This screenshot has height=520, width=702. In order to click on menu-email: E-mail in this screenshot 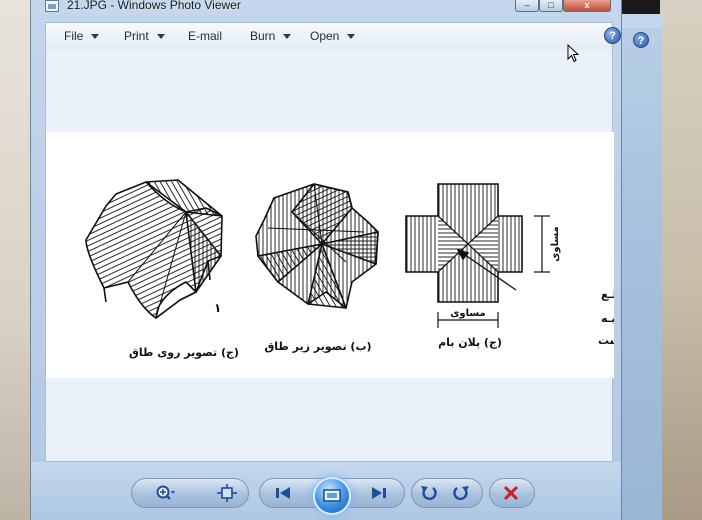, I will do `click(205, 36)`.